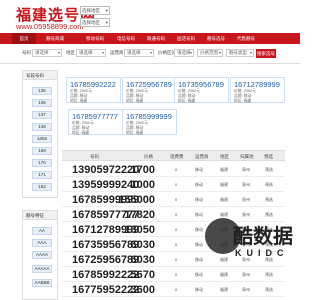  I want to click on region-select-2: 选择地区 ▾, so click(95, 22).